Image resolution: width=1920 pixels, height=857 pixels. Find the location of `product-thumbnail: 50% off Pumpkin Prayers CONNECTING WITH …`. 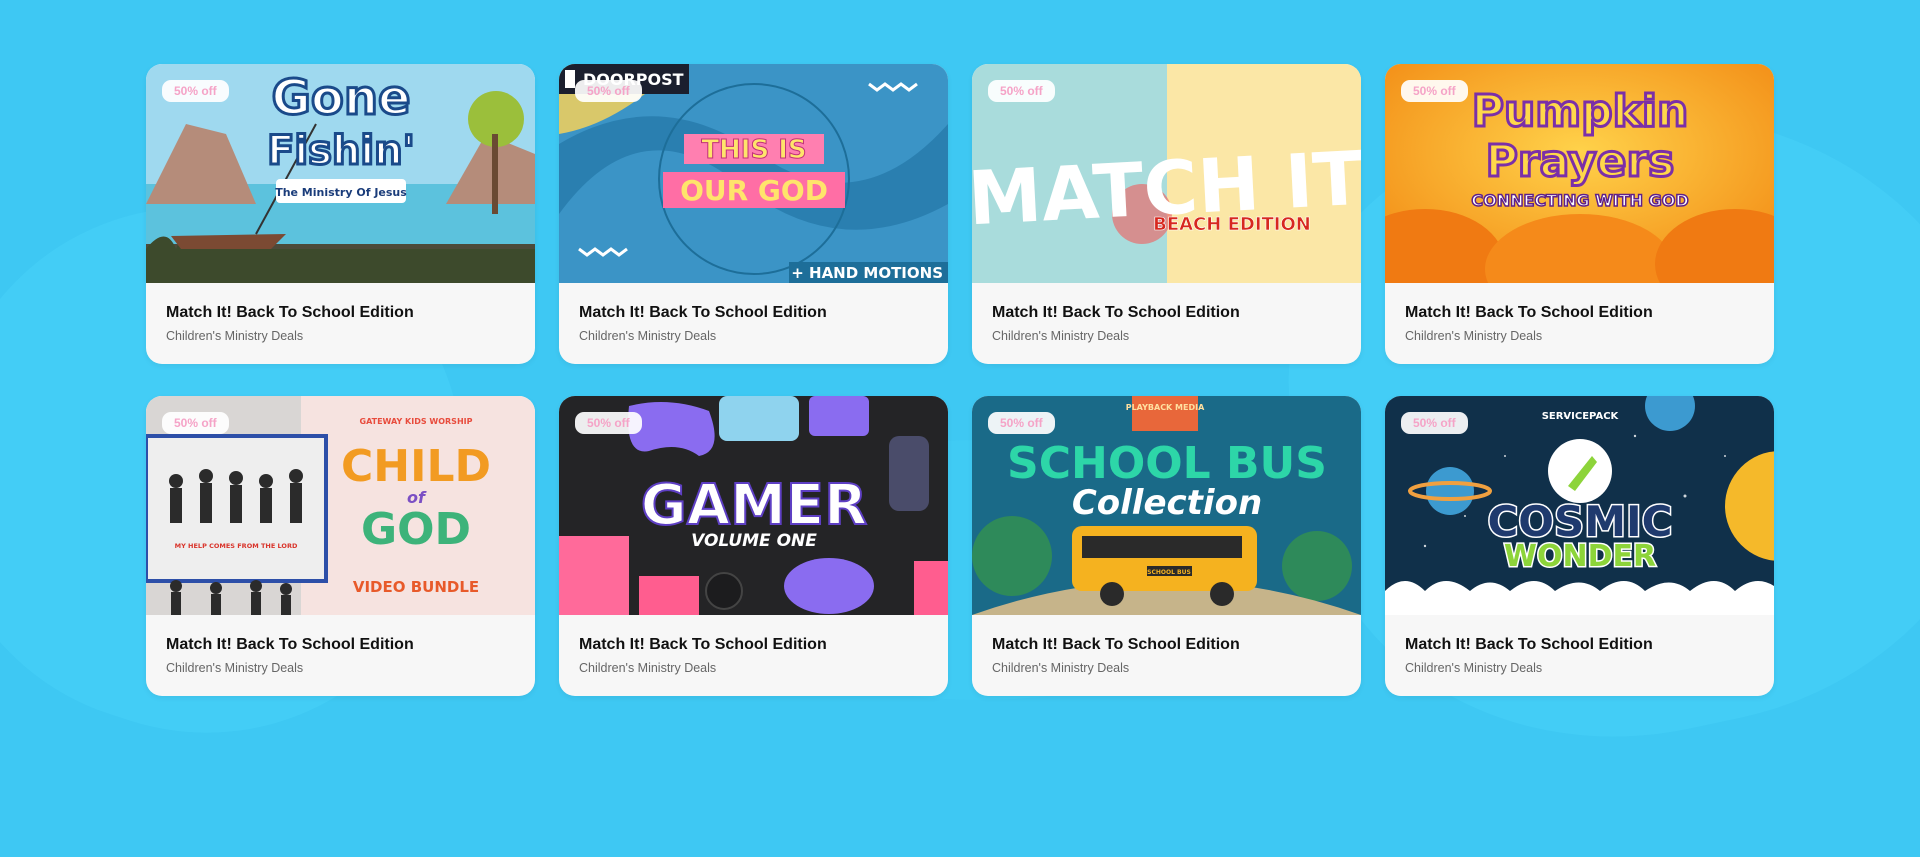

product-thumbnail: 50% off Pumpkin Prayers CONNECTING WITH … is located at coordinates (1579, 173).